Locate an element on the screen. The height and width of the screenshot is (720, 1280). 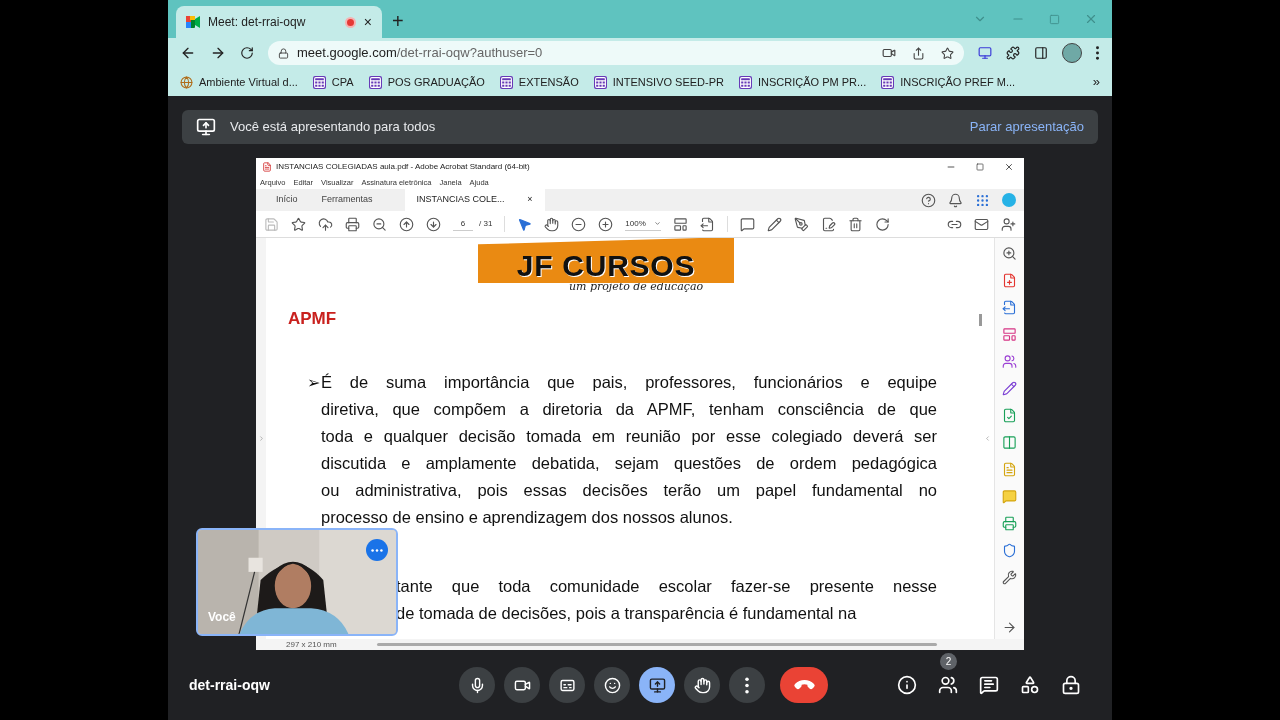
screen-share-icon is located at coordinates (985, 53).